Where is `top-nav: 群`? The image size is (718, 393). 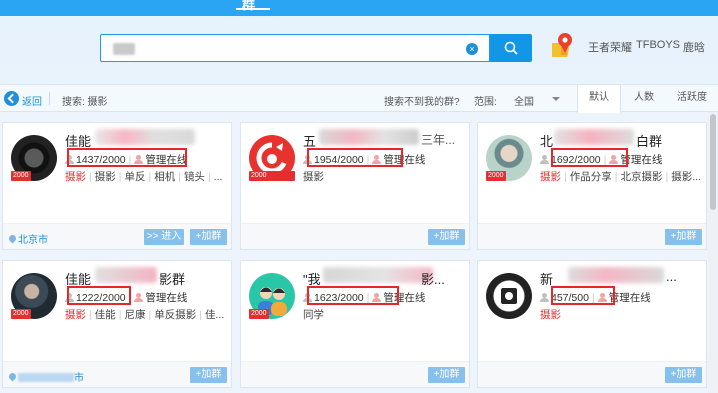 top-nav: 群 is located at coordinates (359, 8).